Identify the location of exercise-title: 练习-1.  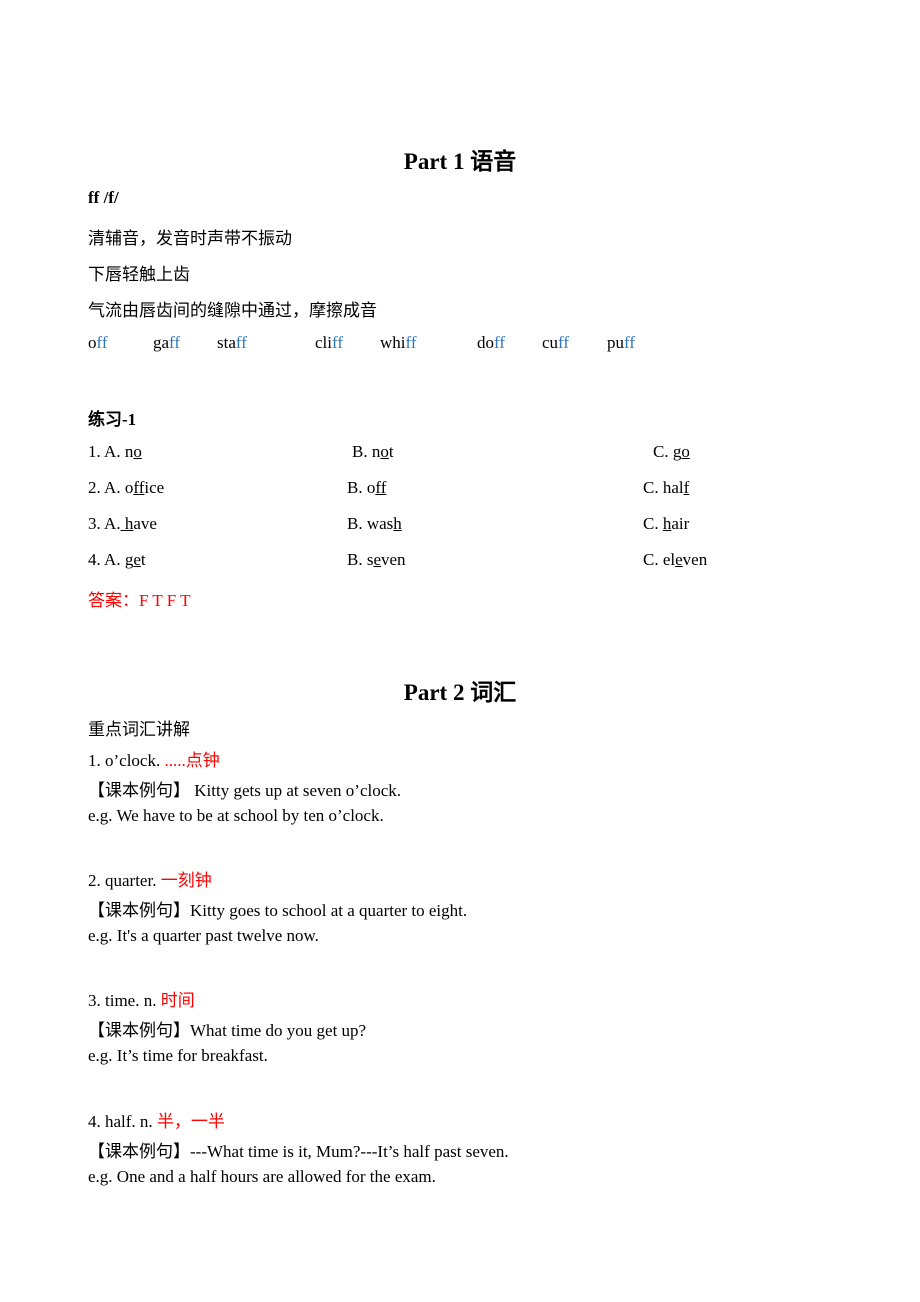
(112, 419).